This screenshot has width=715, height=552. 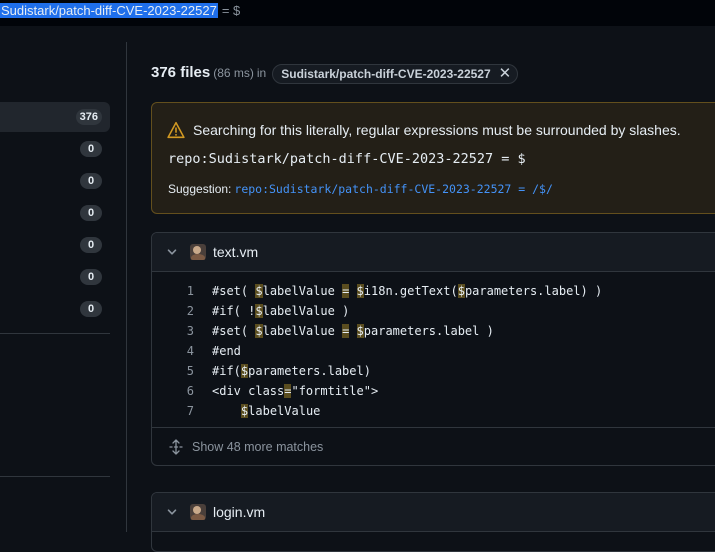 I want to click on result-card: login.vm, so click(x=433, y=522).